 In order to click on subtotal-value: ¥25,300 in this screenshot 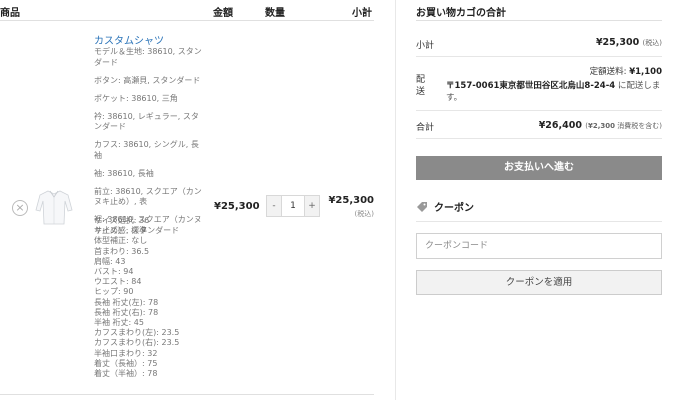, I will do `click(617, 42)`.